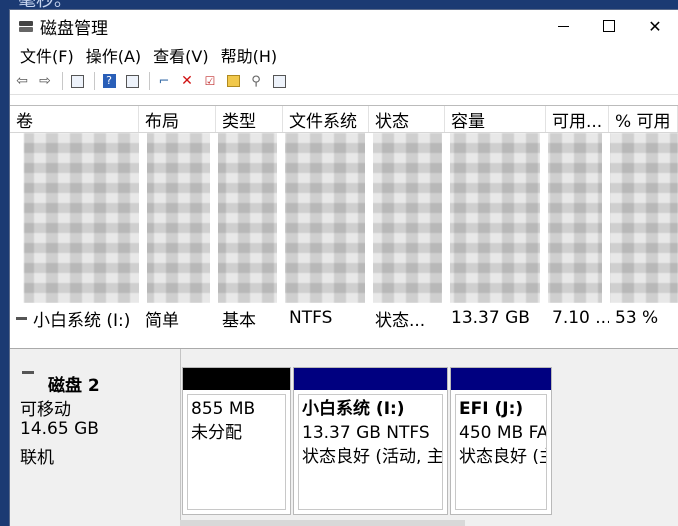 Image resolution: width=678 pixels, height=526 pixels. Describe the element at coordinates (236, 379) in the screenshot. I see `unallocated-bar` at that location.